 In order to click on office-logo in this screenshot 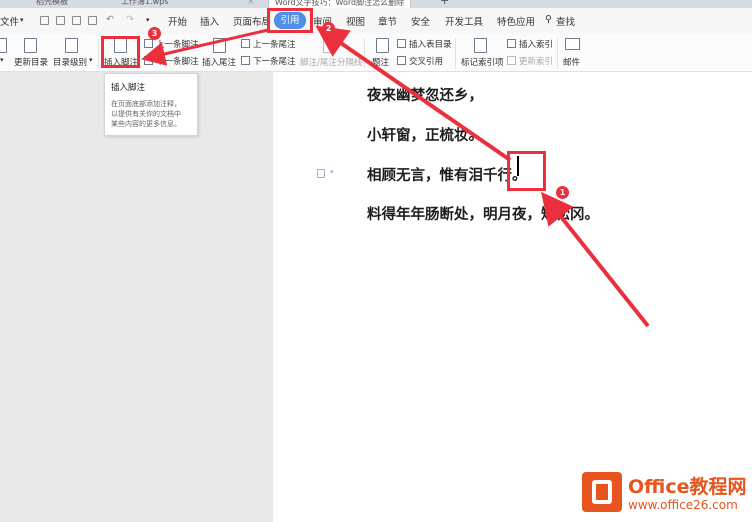, I will do `click(602, 492)`.